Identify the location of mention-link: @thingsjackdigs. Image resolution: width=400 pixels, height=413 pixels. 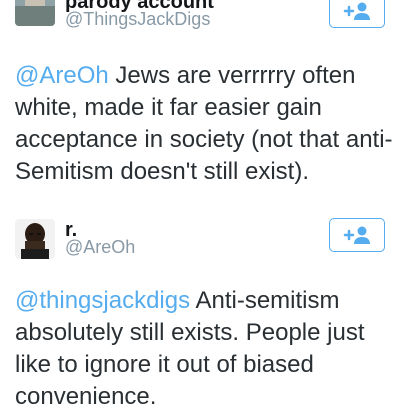
(102, 300).